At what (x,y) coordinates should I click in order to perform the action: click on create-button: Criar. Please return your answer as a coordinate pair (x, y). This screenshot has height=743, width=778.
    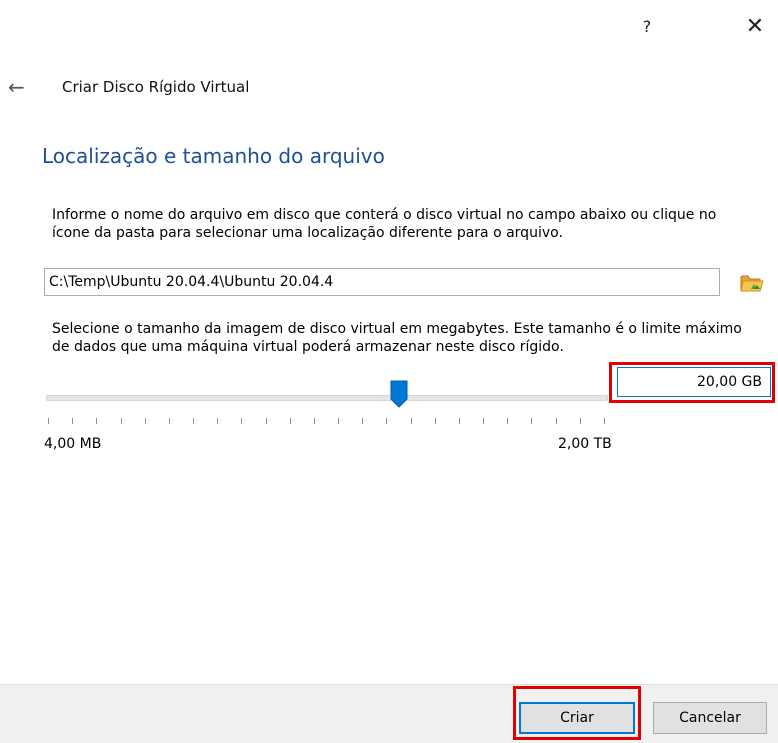
    Looking at the image, I should click on (577, 718).